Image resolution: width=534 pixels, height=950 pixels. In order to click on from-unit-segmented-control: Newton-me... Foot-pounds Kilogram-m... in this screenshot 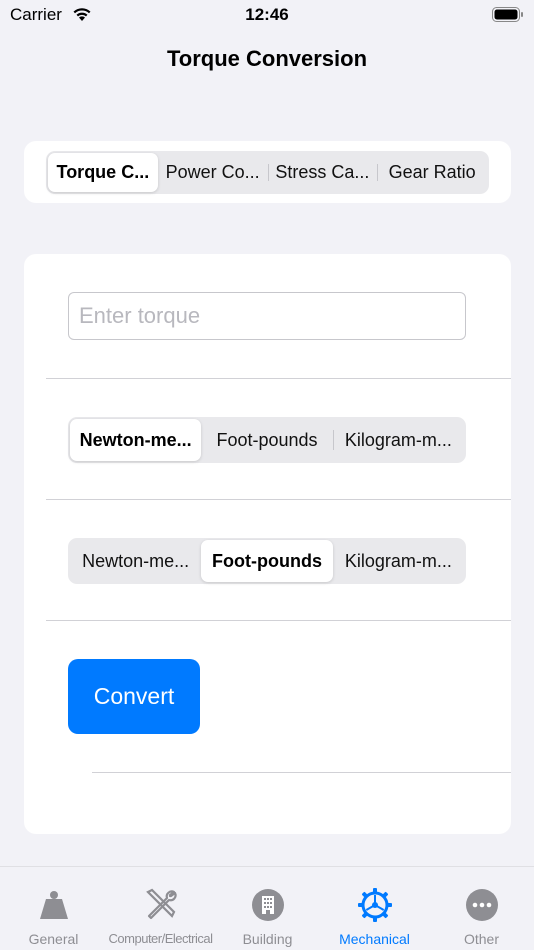, I will do `click(267, 440)`.